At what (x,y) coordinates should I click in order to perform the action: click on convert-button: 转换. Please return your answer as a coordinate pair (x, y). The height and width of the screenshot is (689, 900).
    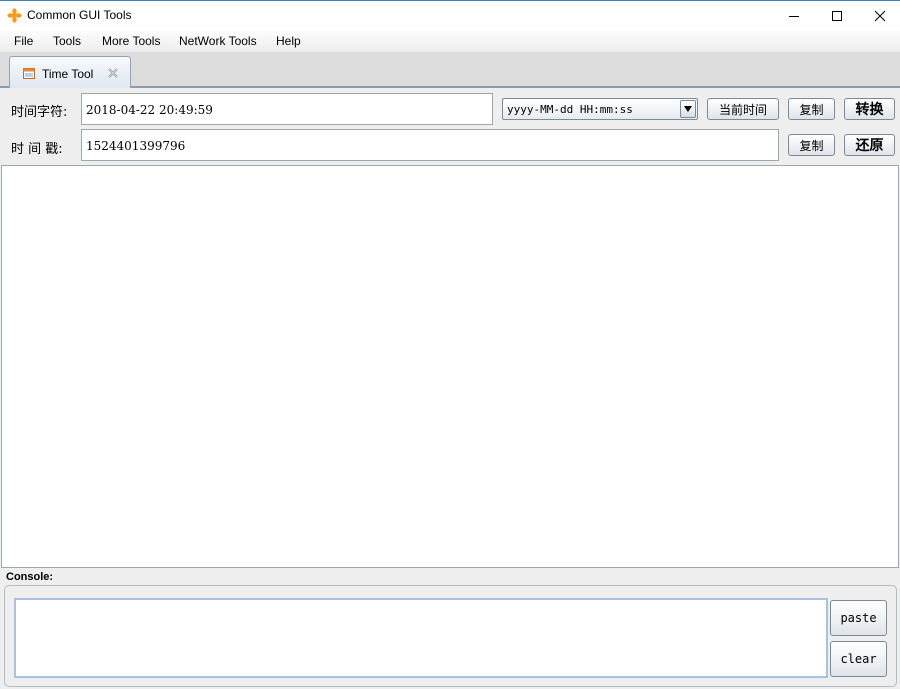
    Looking at the image, I should click on (869, 109).